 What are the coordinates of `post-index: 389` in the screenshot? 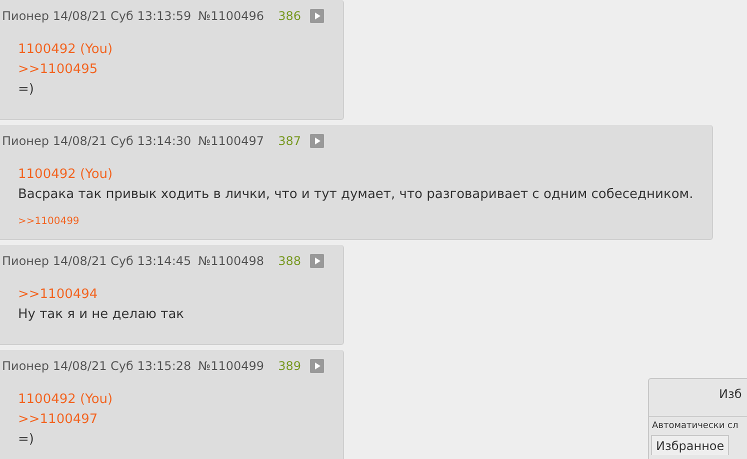 It's located at (289, 365).